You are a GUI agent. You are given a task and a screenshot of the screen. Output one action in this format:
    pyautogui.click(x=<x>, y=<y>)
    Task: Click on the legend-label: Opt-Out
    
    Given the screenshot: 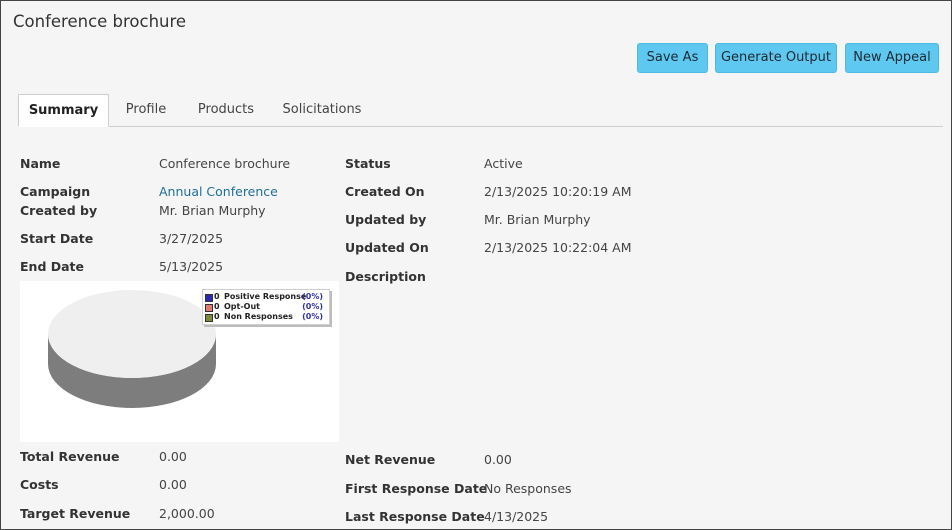 What is the action you would take?
    pyautogui.click(x=242, y=306)
    